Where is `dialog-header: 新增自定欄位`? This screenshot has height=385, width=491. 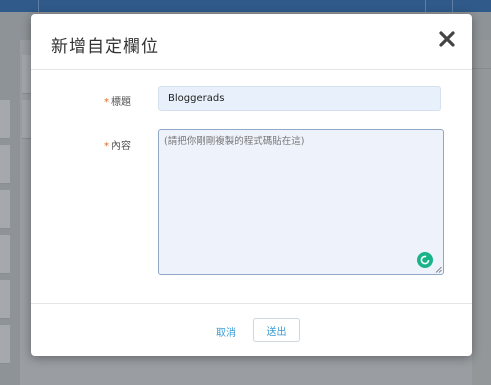 dialog-header: 新增自定欄位 is located at coordinates (251, 42).